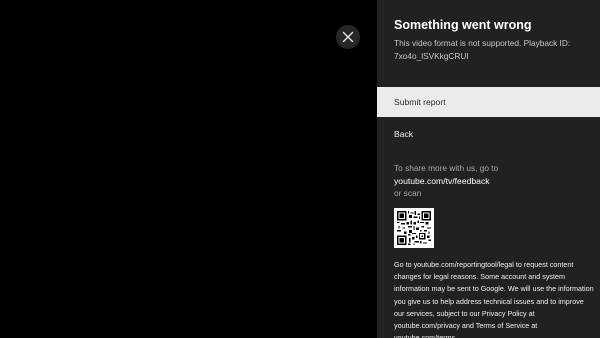 Image resolution: width=600 pixels, height=338 pixels. I want to click on close-icon, so click(348, 37).